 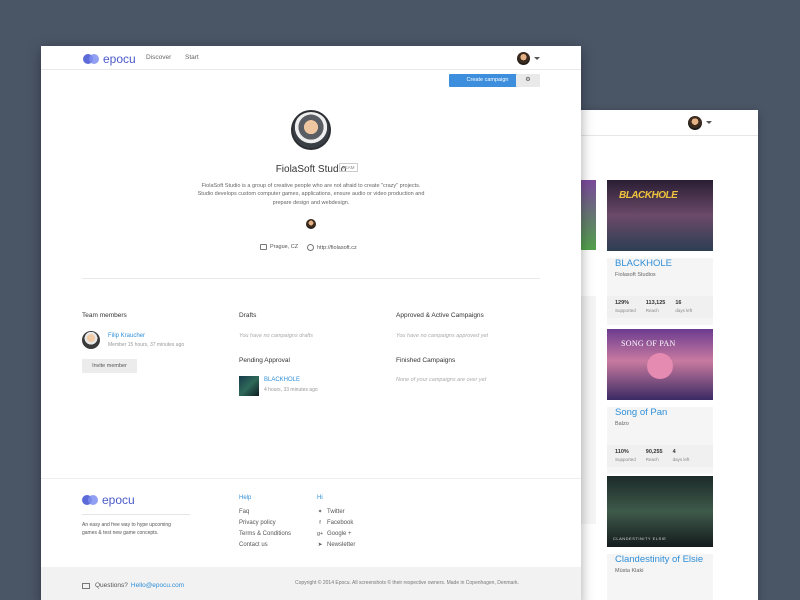 I want to click on create-campaign-button: Create campaign, so click(x=487, y=80).